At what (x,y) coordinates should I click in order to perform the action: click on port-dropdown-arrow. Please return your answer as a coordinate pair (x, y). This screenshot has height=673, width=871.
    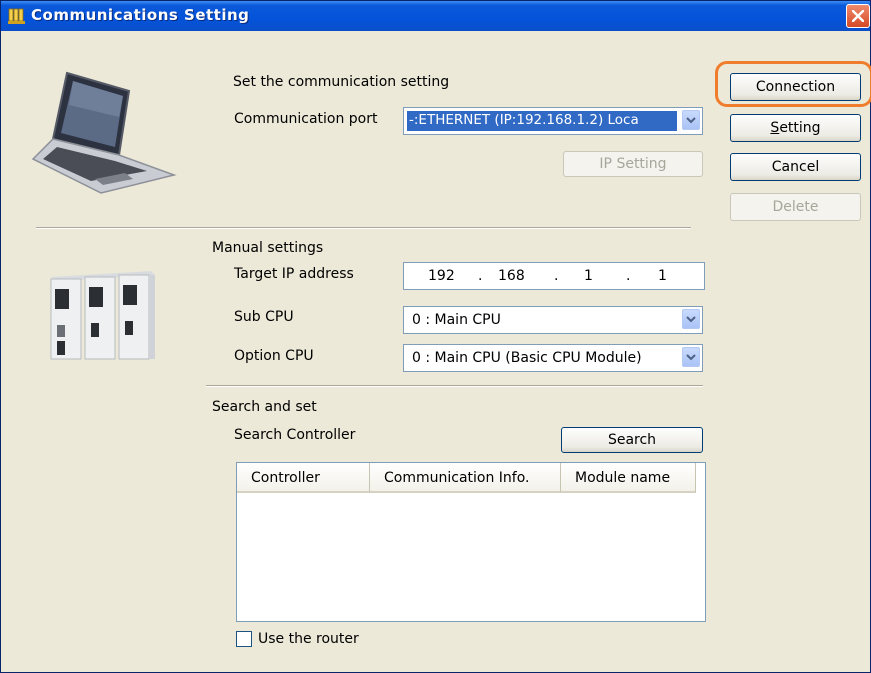
    Looking at the image, I should click on (691, 120).